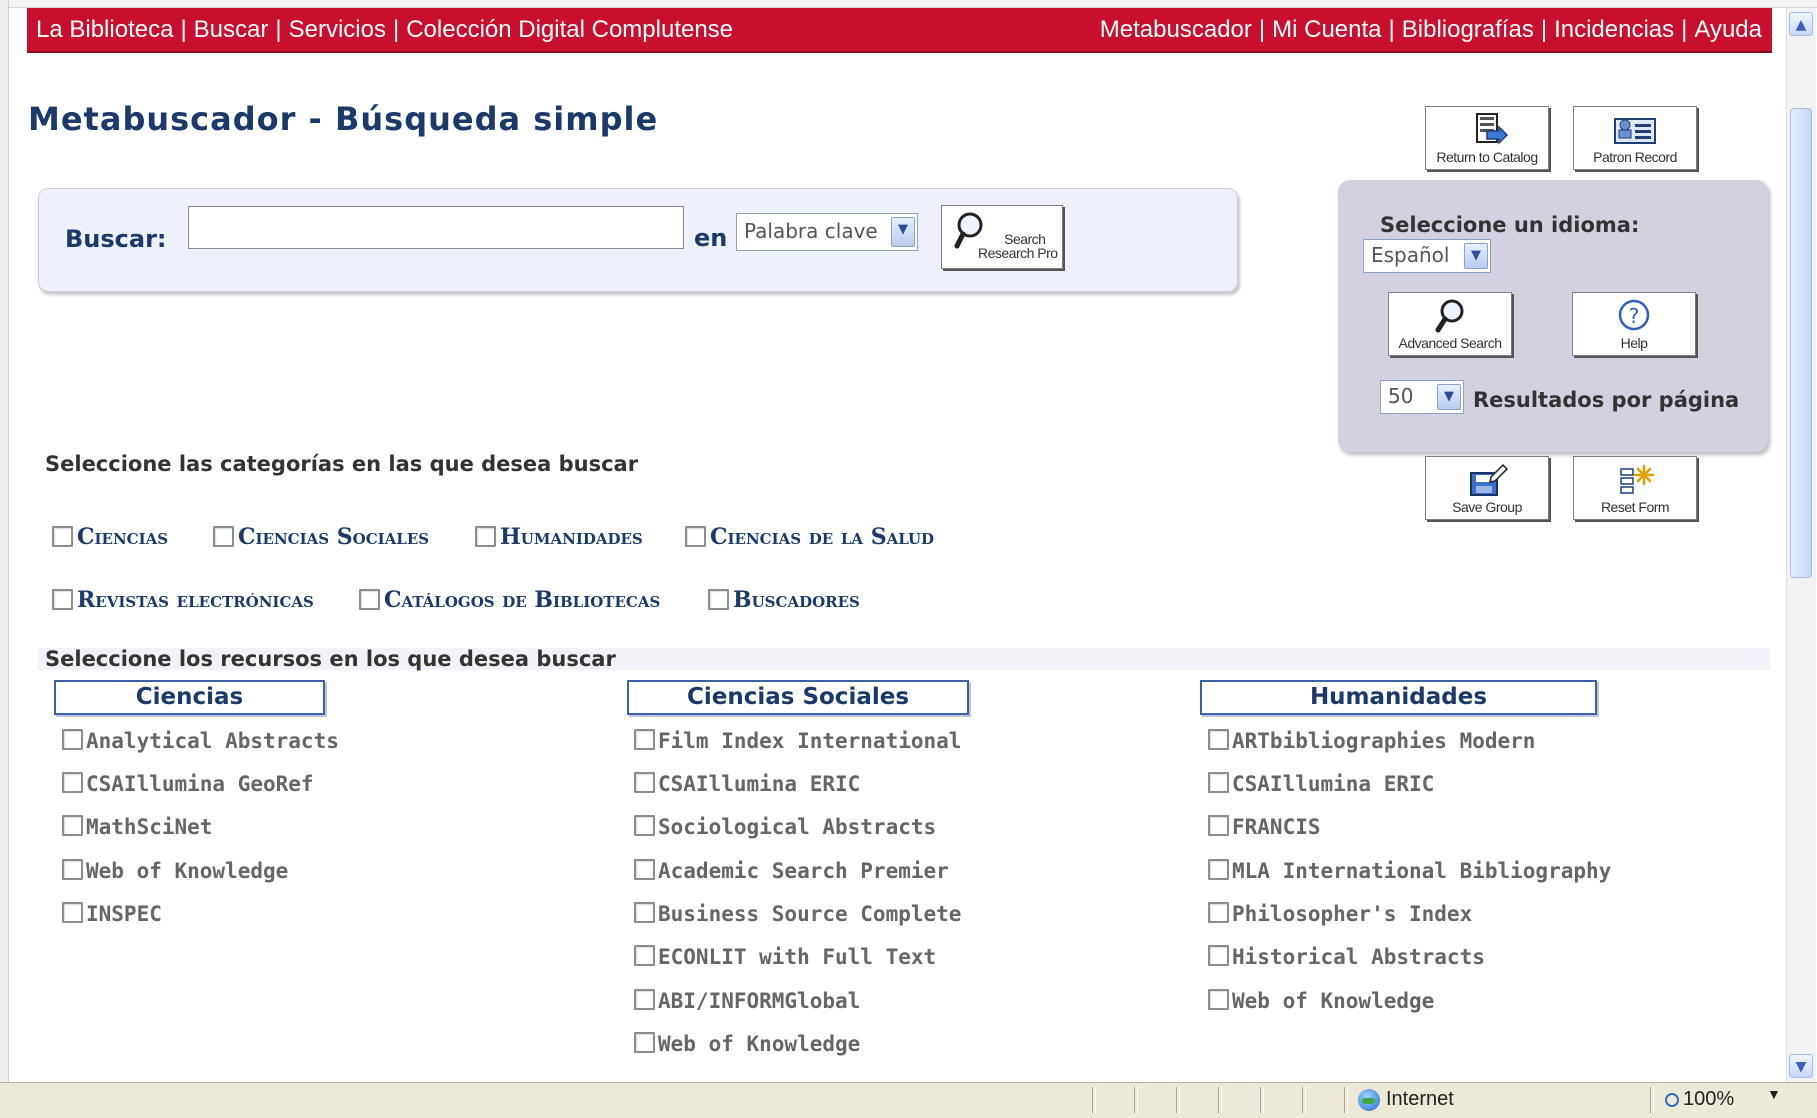 The width and height of the screenshot is (1817, 1118). Describe the element at coordinates (1634, 324) in the screenshot. I see `help-button: ? Help` at that location.